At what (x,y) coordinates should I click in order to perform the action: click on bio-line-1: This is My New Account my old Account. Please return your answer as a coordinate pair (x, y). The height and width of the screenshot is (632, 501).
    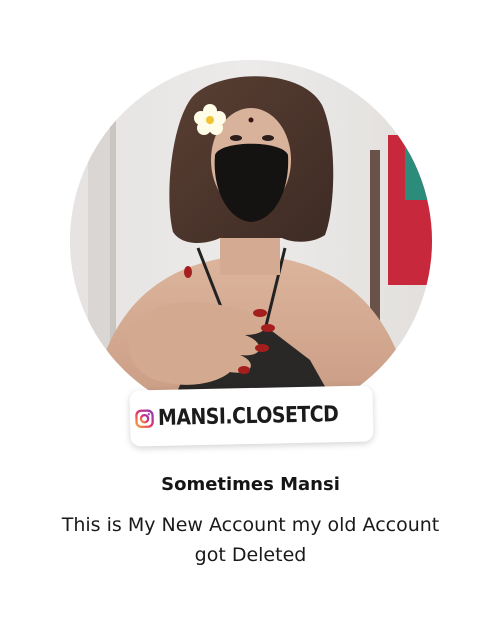
    Looking at the image, I should click on (250, 525).